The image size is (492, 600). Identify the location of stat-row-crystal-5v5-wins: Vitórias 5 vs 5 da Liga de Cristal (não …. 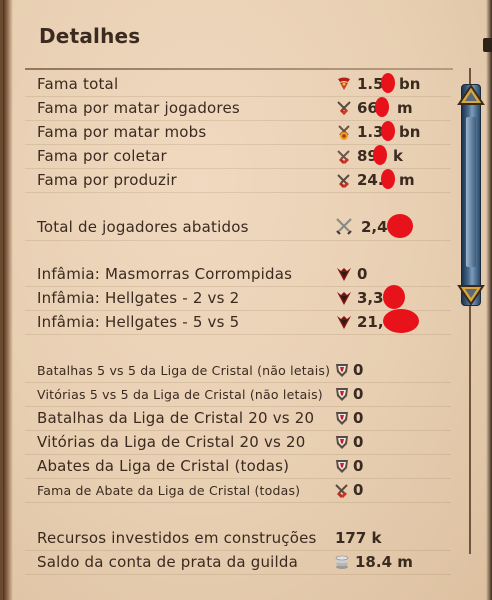
(238, 394).